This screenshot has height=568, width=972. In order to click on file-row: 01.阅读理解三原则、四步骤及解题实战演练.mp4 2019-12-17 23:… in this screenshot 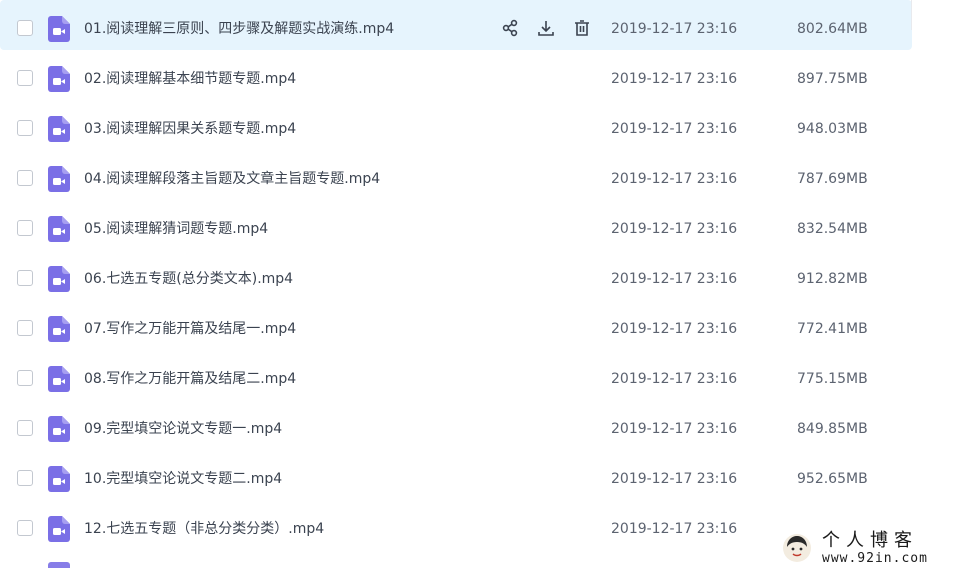, I will do `click(456, 25)`.